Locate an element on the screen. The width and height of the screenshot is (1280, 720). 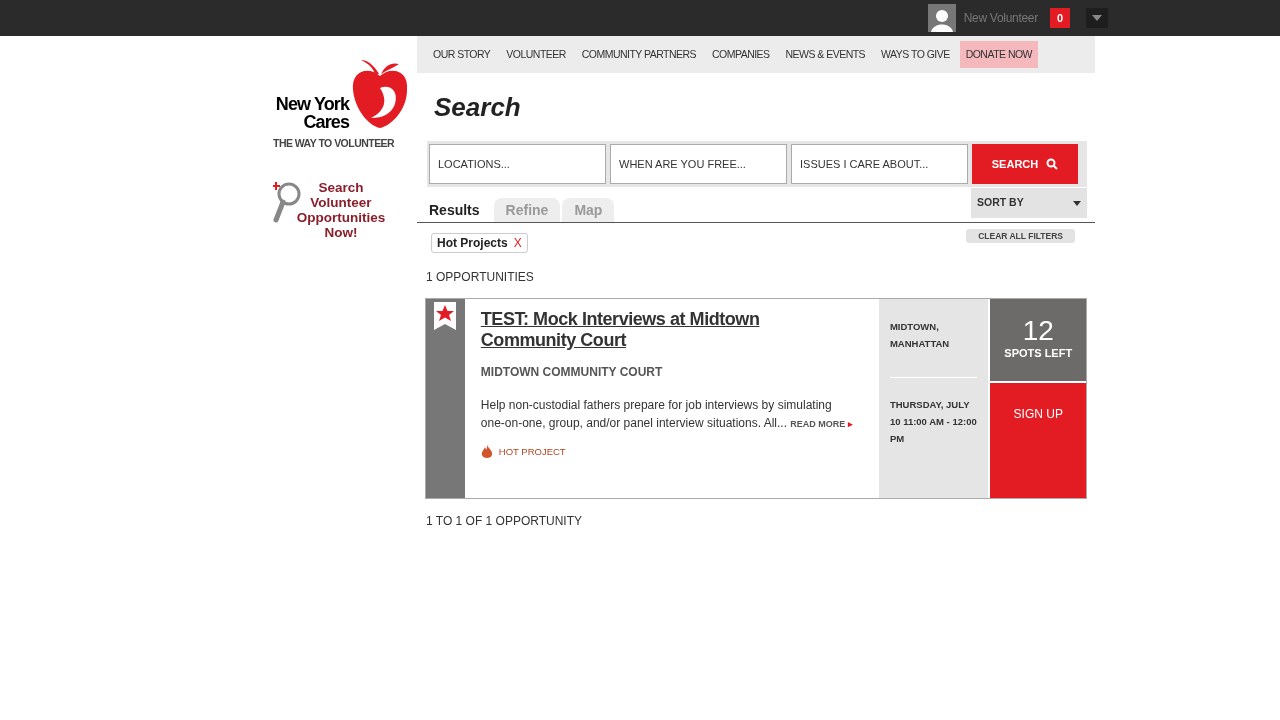
notification-badge: 0 is located at coordinates (1059, 18).